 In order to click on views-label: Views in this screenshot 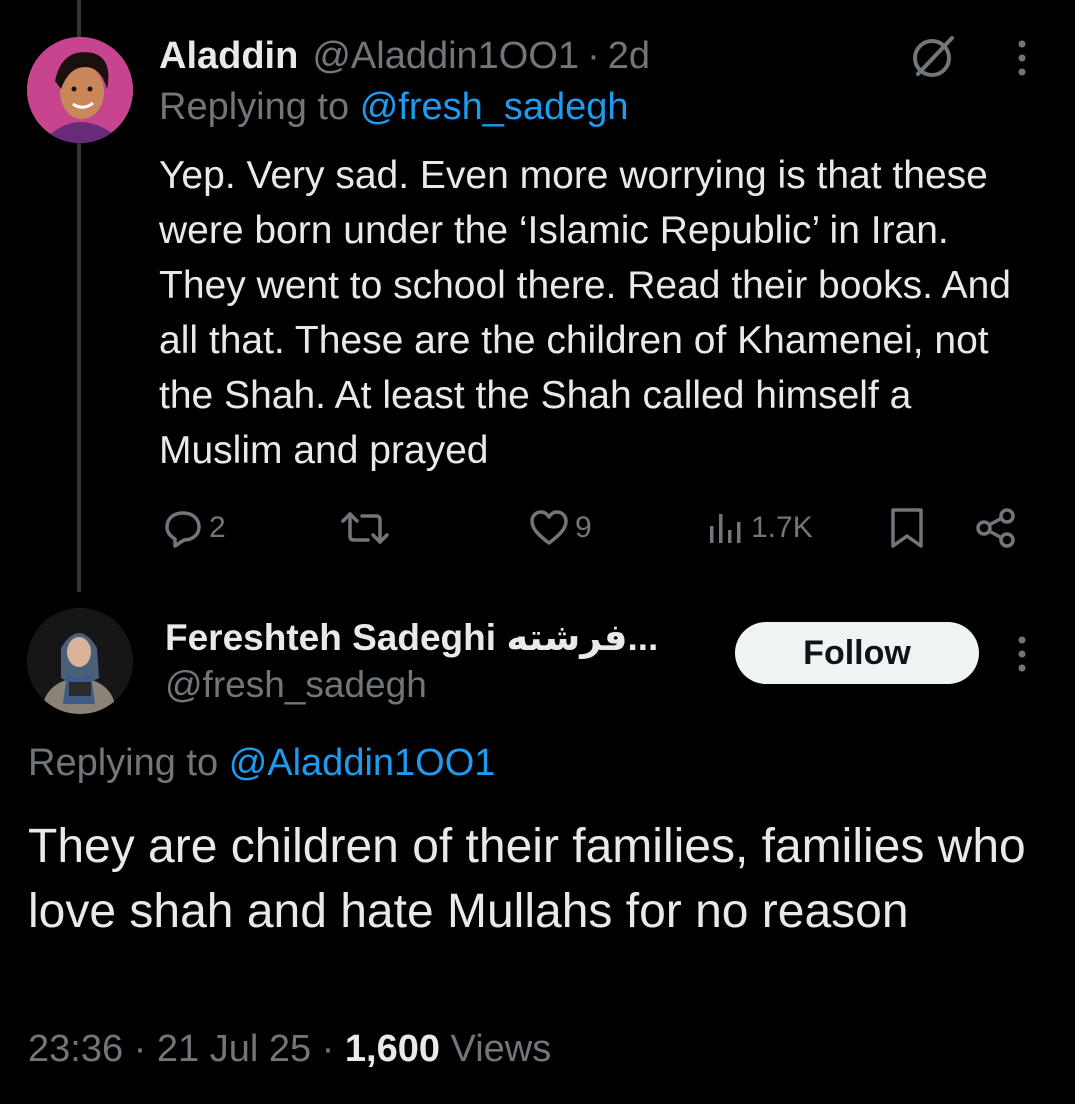, I will do `click(501, 1049)`.